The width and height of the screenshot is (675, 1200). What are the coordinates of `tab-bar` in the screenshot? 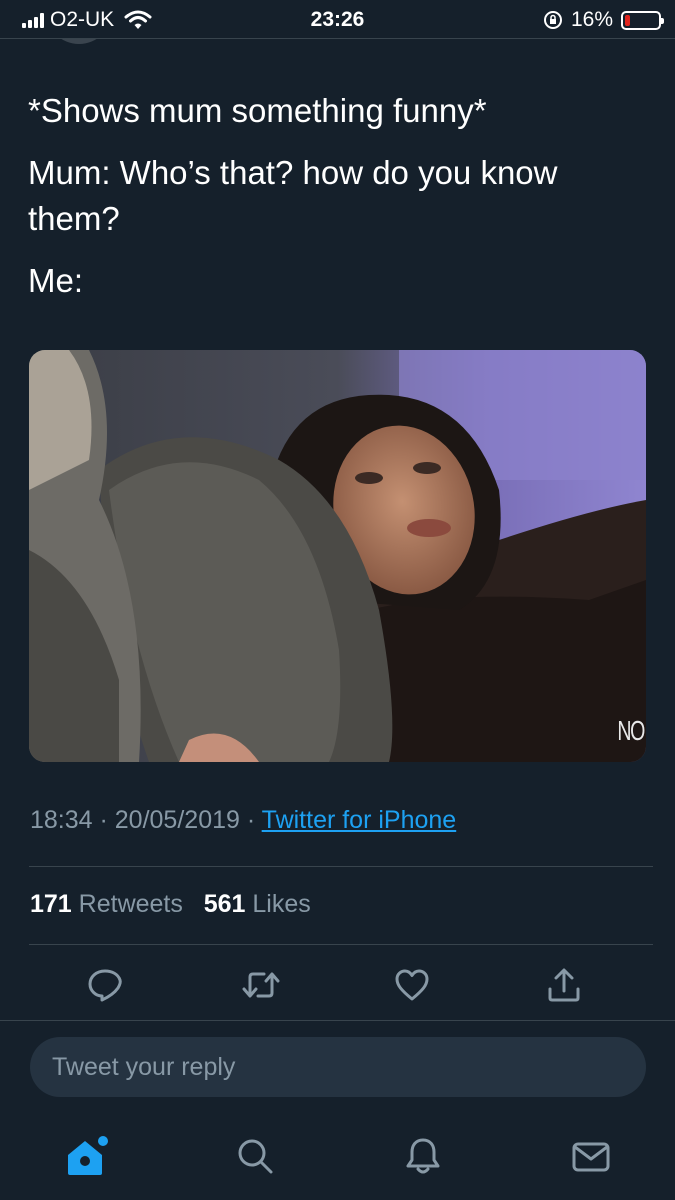 It's located at (337, 1156).